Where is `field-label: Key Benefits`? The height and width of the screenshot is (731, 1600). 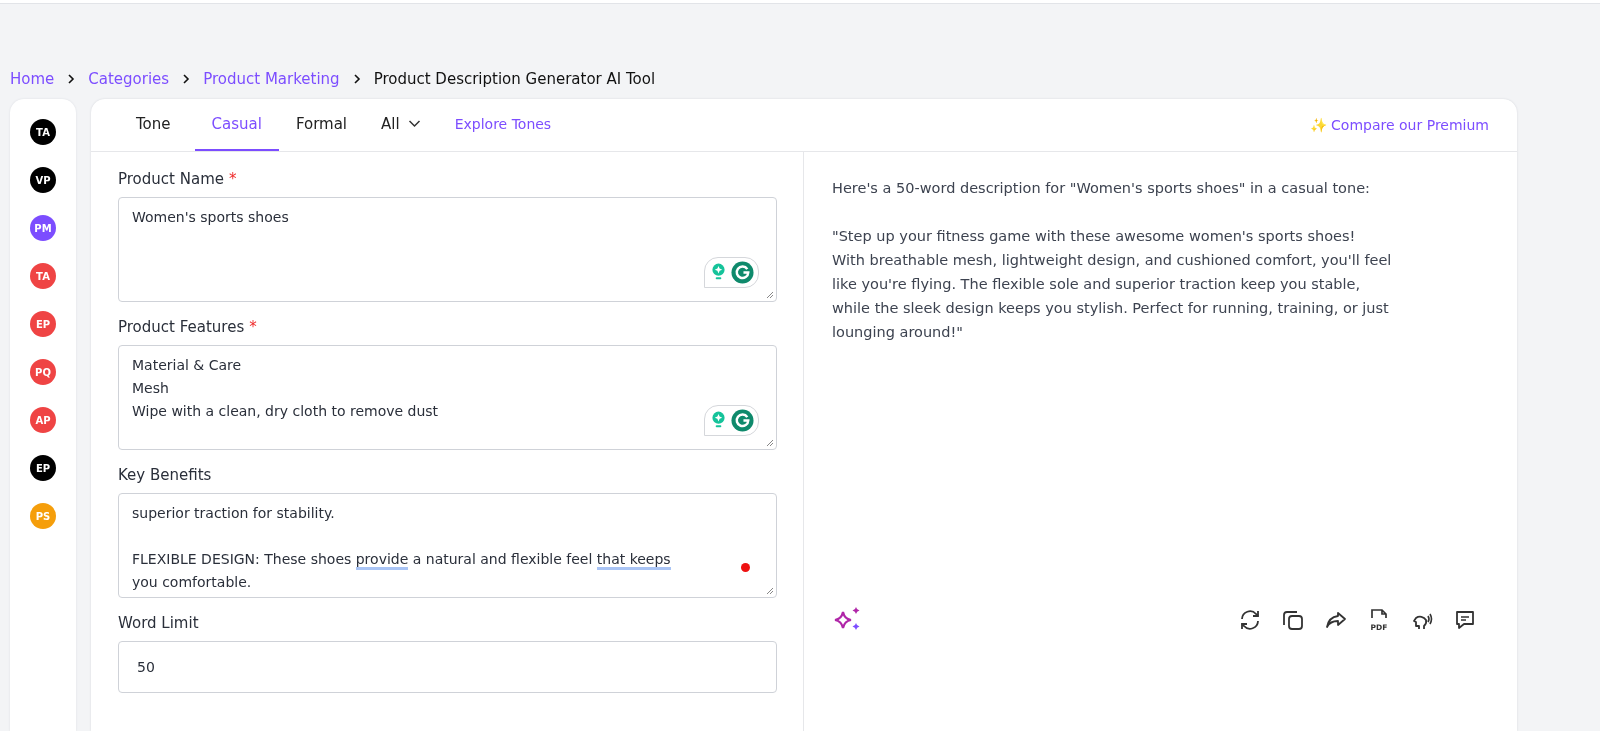
field-label: Key Benefits is located at coordinates (165, 475).